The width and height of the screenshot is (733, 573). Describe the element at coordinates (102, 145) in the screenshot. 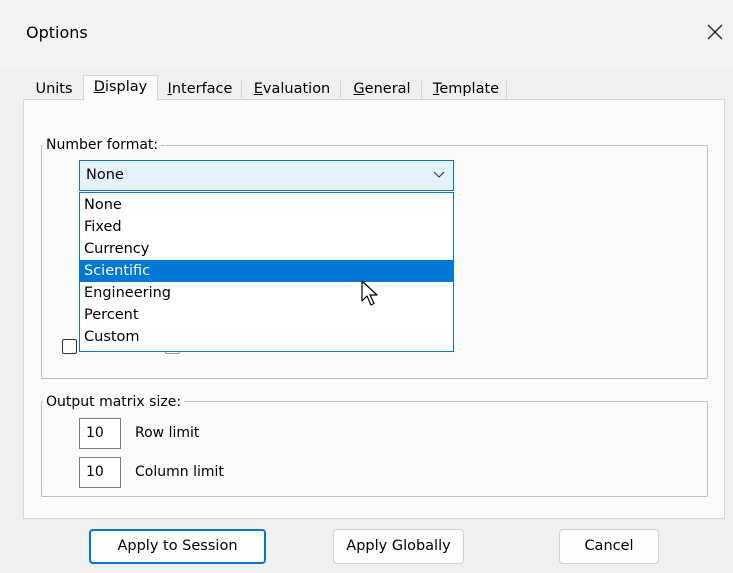

I see `number-format-label: Number format:` at that location.